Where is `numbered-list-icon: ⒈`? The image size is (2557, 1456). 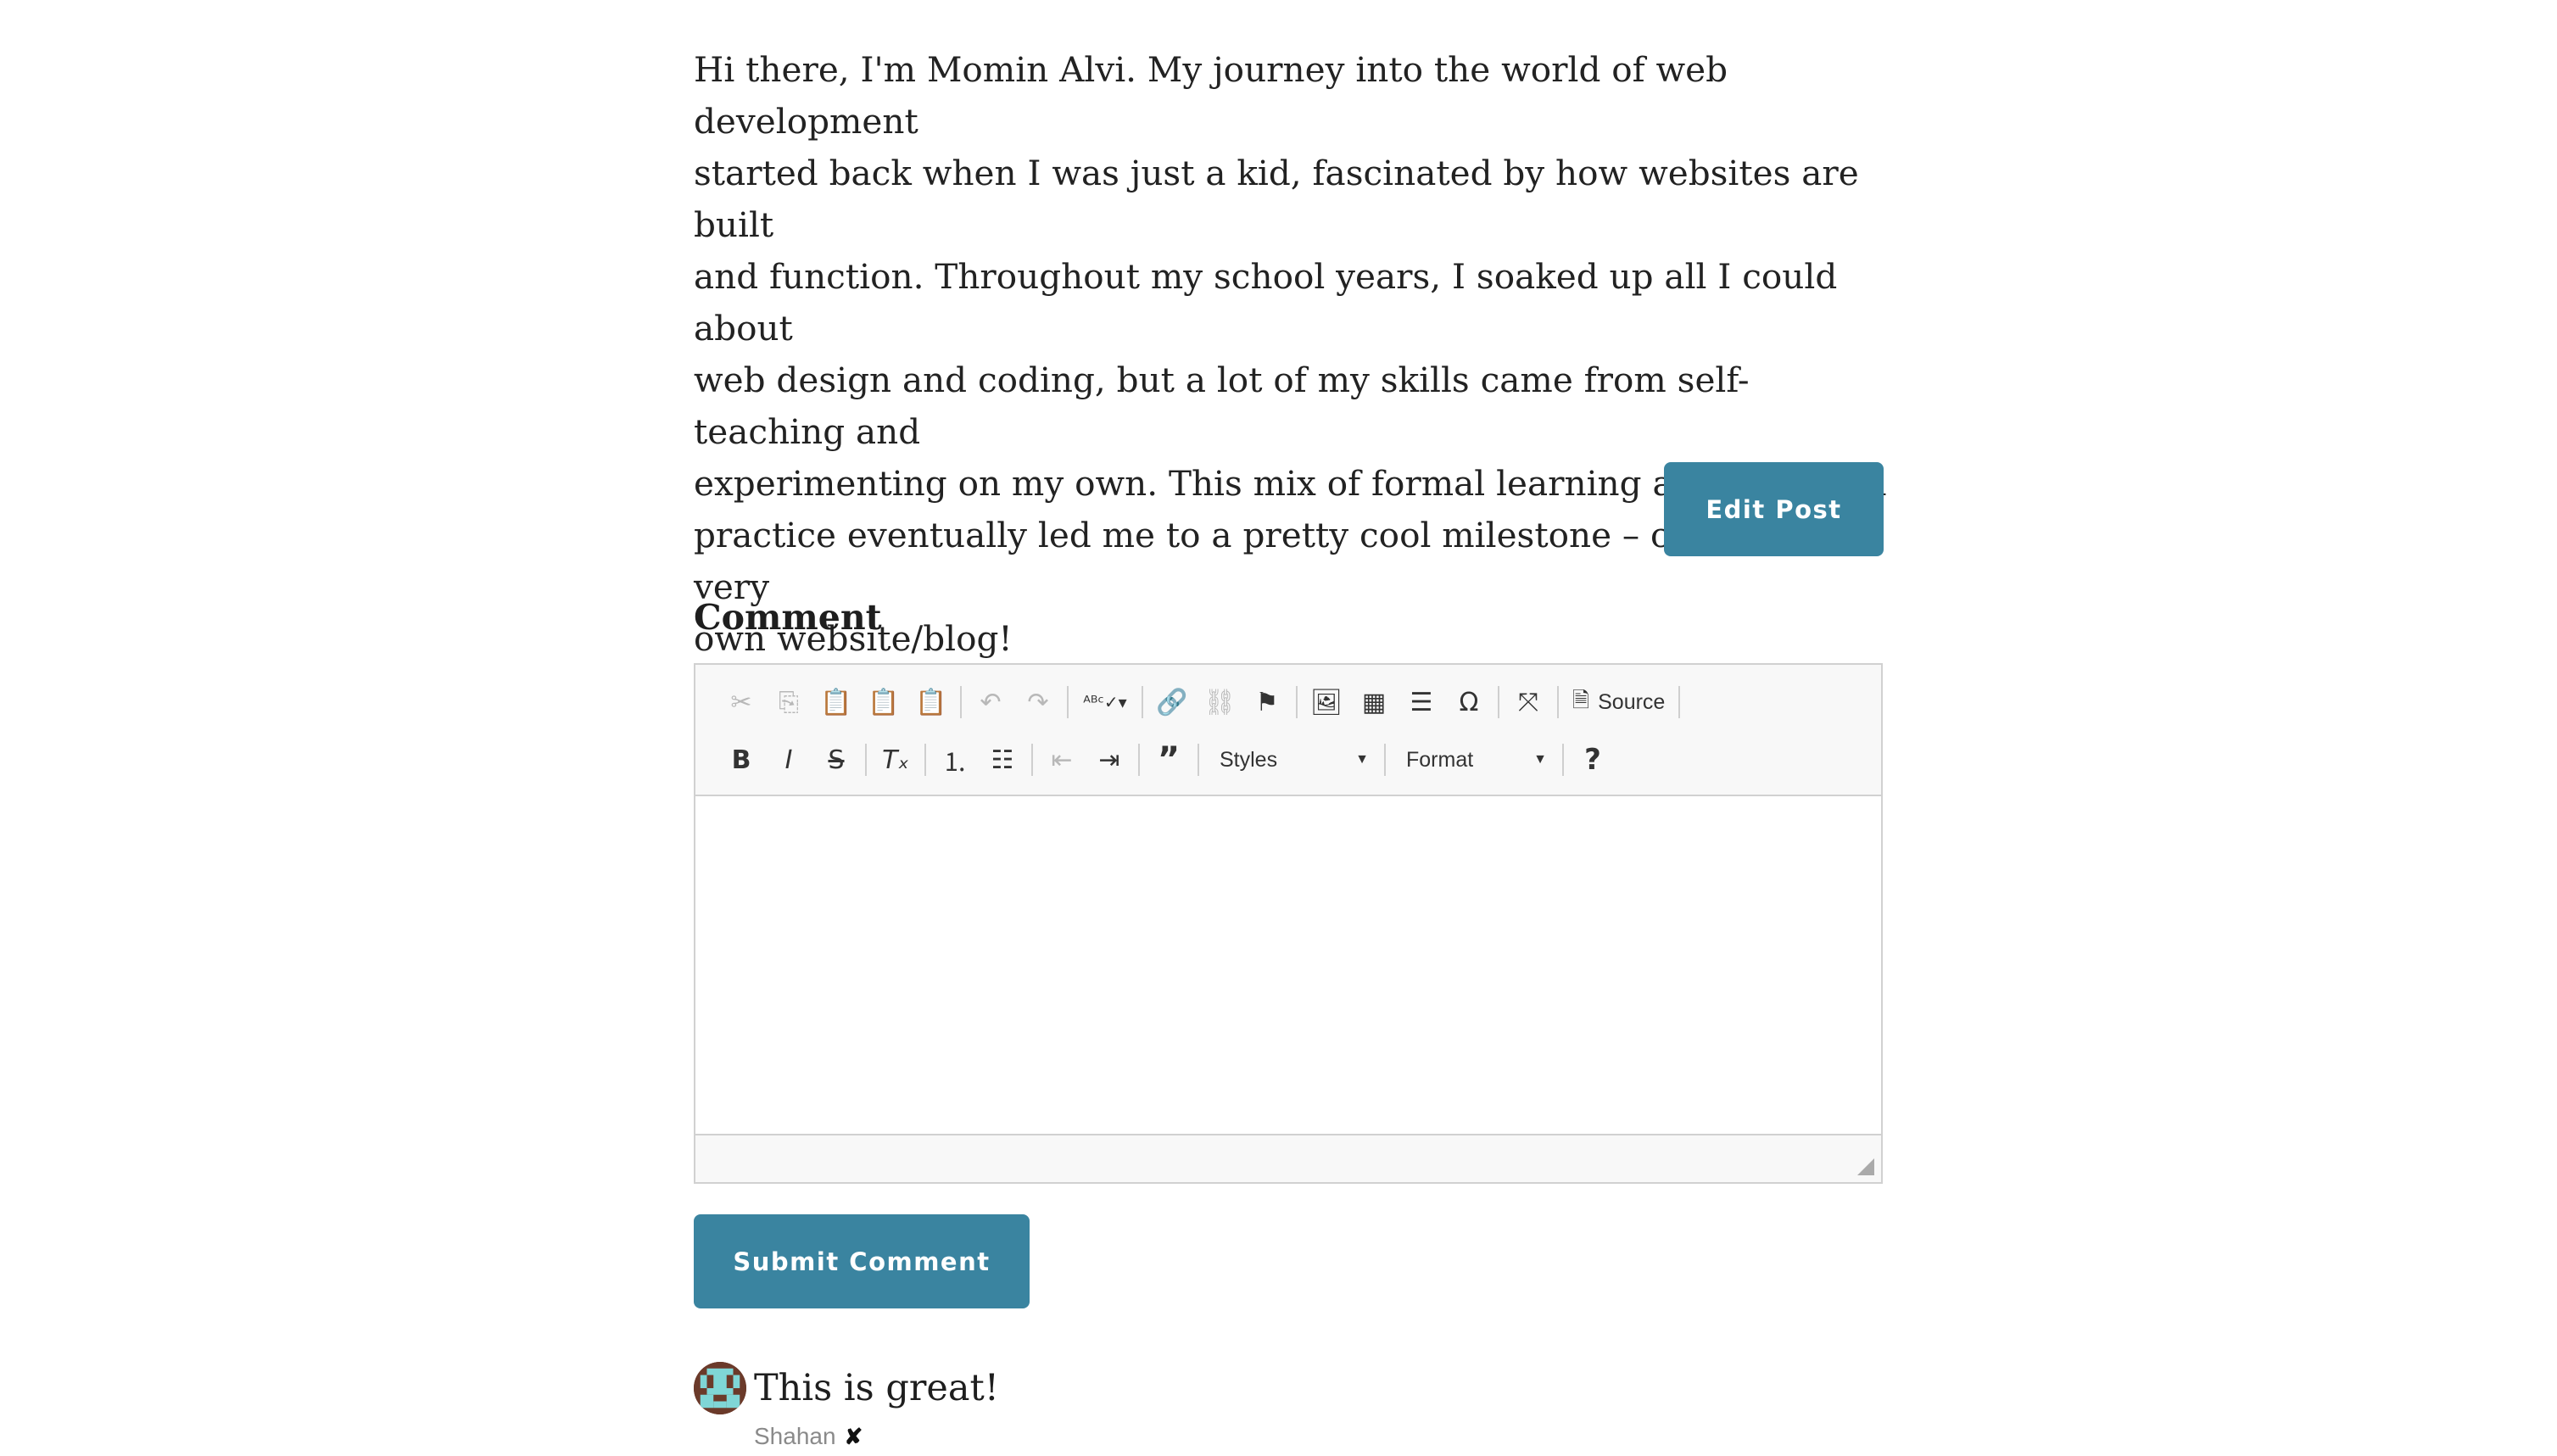
numbered-list-icon: ⒈ is located at coordinates (955, 760).